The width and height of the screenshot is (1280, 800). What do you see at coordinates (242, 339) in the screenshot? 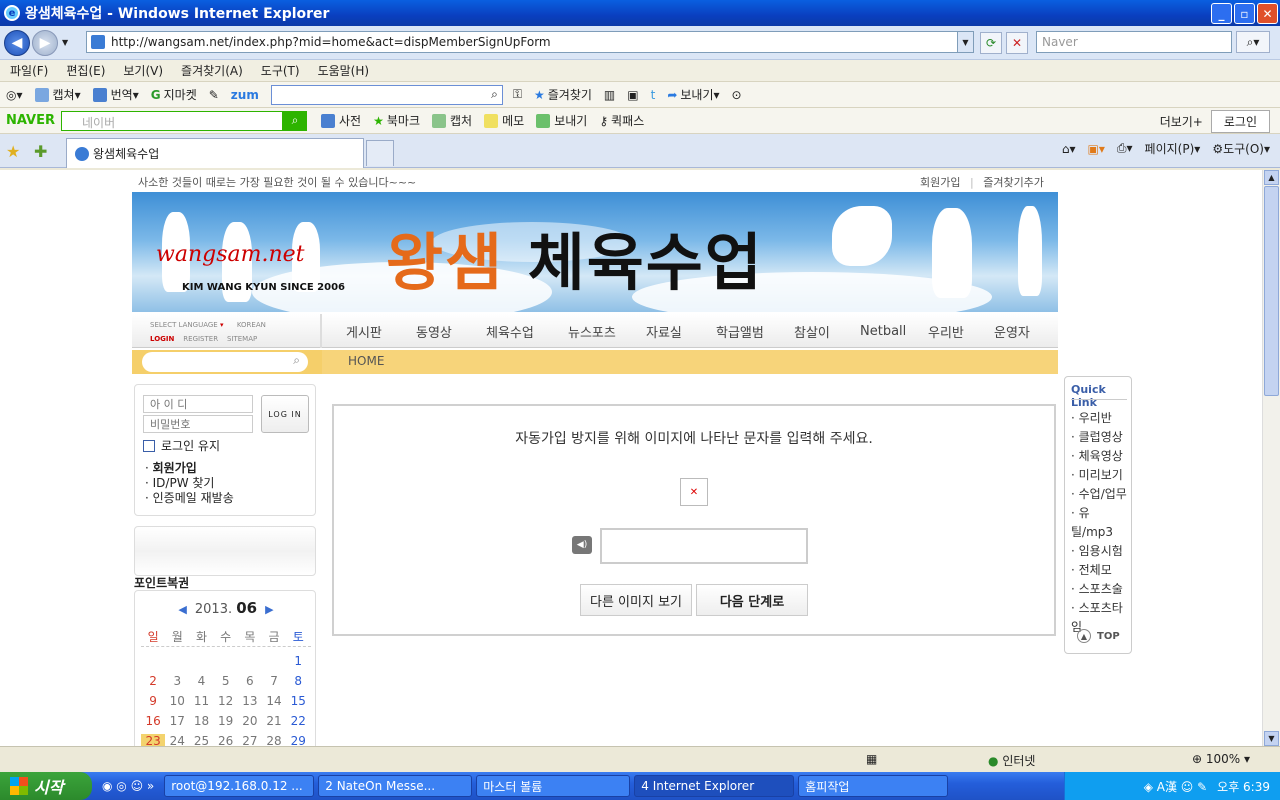
I see `sitemap-link: SITEMAP` at bounding box center [242, 339].